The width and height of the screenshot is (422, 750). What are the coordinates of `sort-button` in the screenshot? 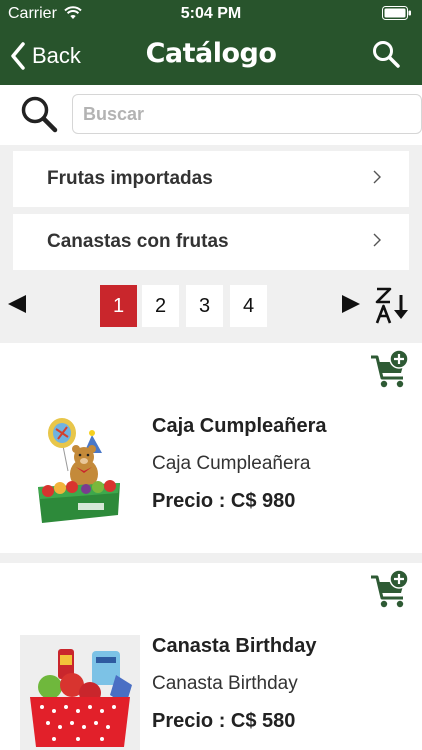 It's located at (393, 307).